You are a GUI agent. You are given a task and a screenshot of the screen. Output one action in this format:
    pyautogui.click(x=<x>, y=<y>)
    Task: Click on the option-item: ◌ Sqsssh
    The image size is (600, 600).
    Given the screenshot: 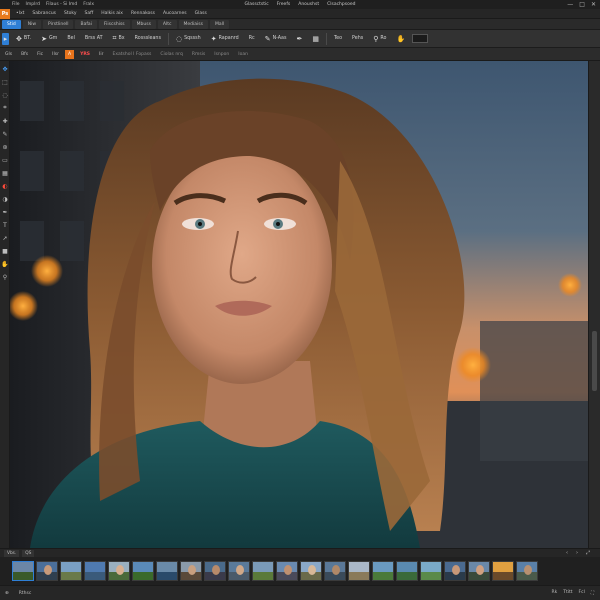 What is the action you would take?
    pyautogui.click(x=188, y=39)
    